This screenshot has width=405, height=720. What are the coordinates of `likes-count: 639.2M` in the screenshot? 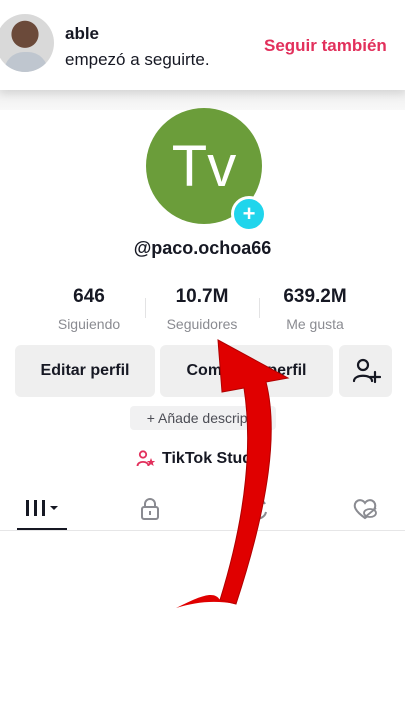 It's located at (315, 296).